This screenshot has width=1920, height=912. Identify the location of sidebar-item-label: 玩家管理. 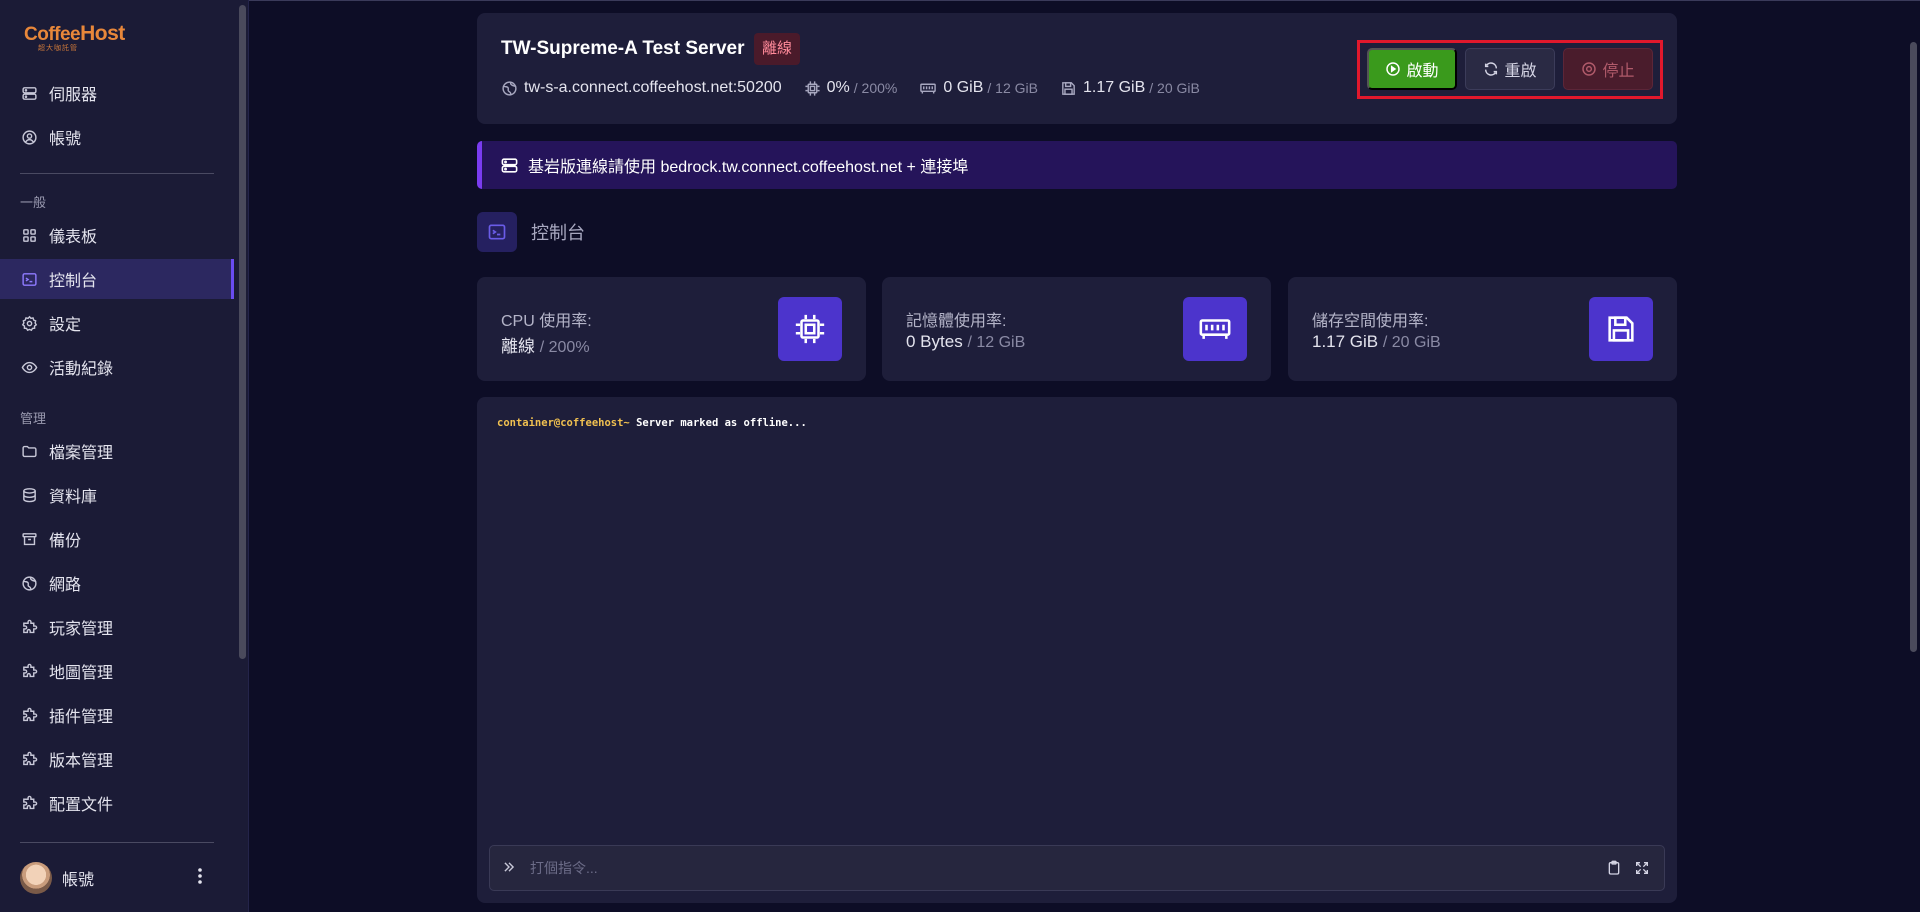
(81, 629).